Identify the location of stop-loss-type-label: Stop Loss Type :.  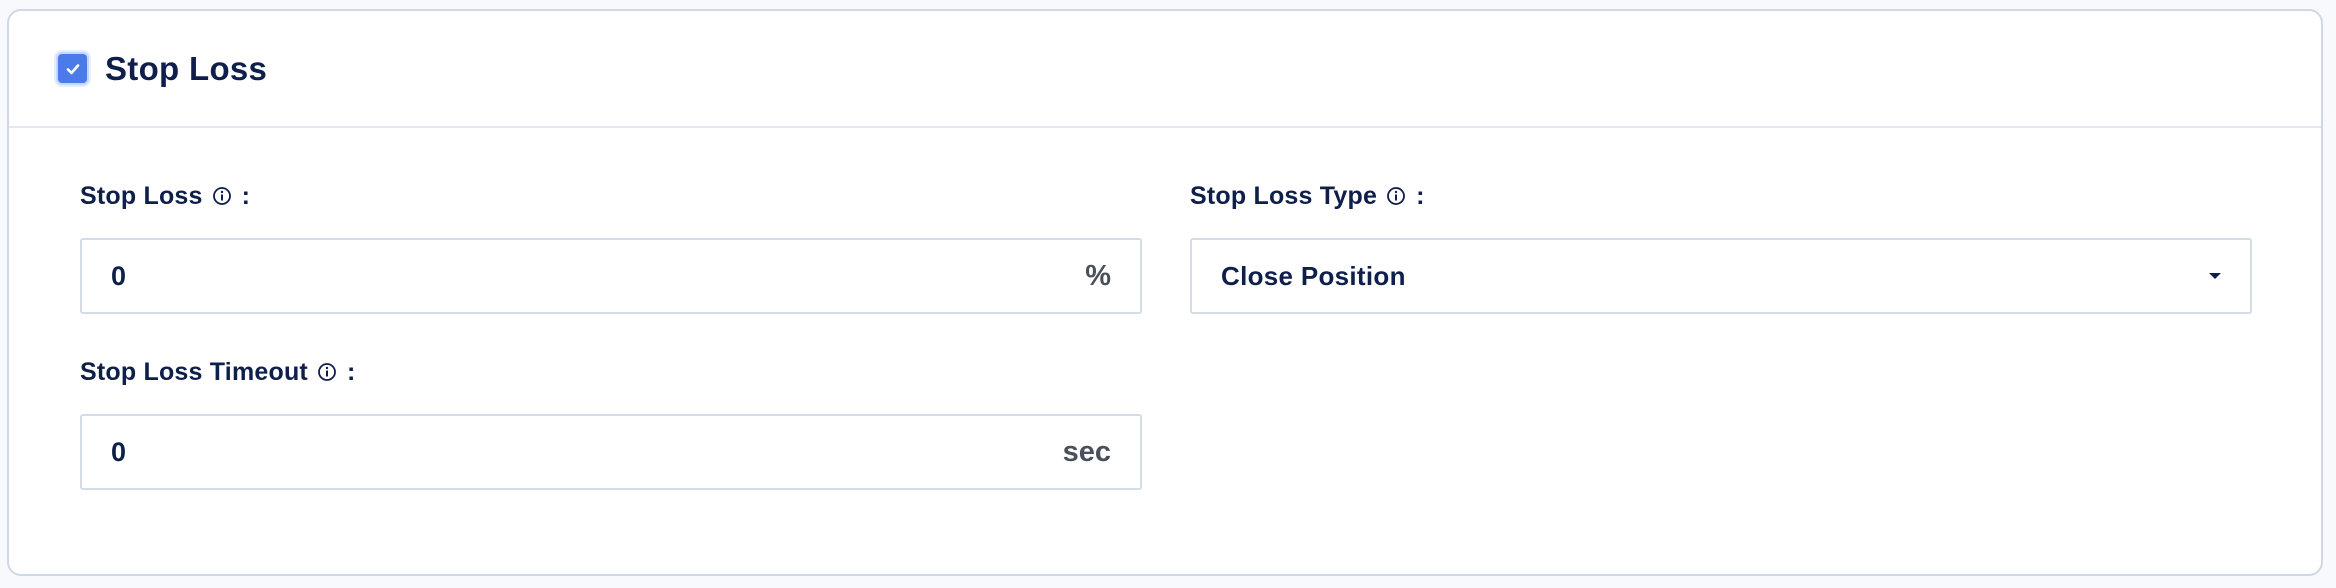
(1307, 196).